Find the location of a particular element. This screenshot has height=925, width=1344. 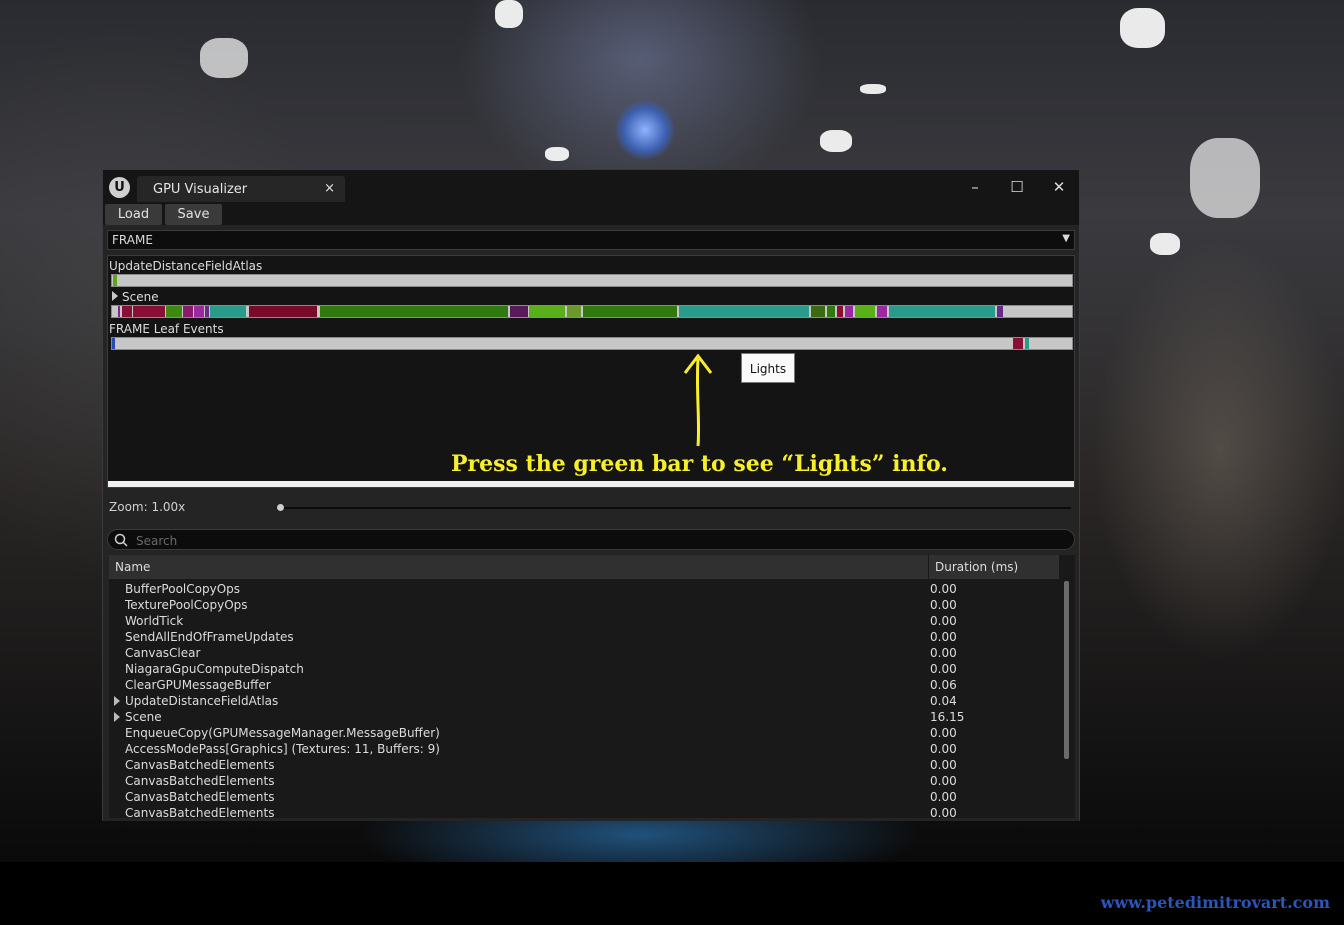

column-header-name: Name is located at coordinates (132, 567).